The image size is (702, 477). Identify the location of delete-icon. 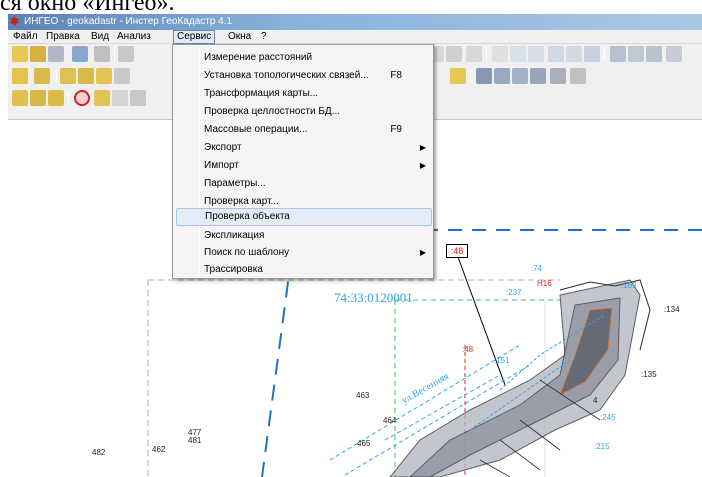
(82, 98).